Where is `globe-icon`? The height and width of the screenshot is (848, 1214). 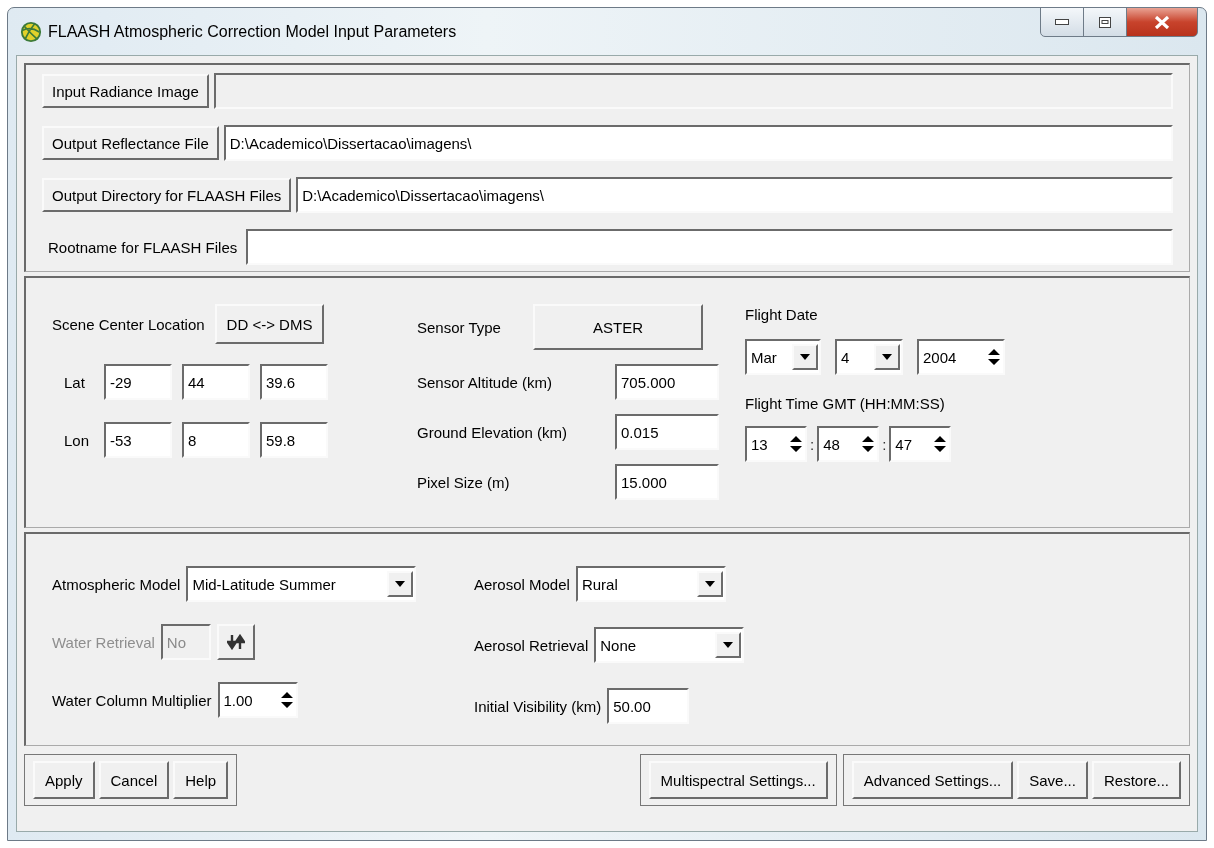 globe-icon is located at coordinates (31, 31).